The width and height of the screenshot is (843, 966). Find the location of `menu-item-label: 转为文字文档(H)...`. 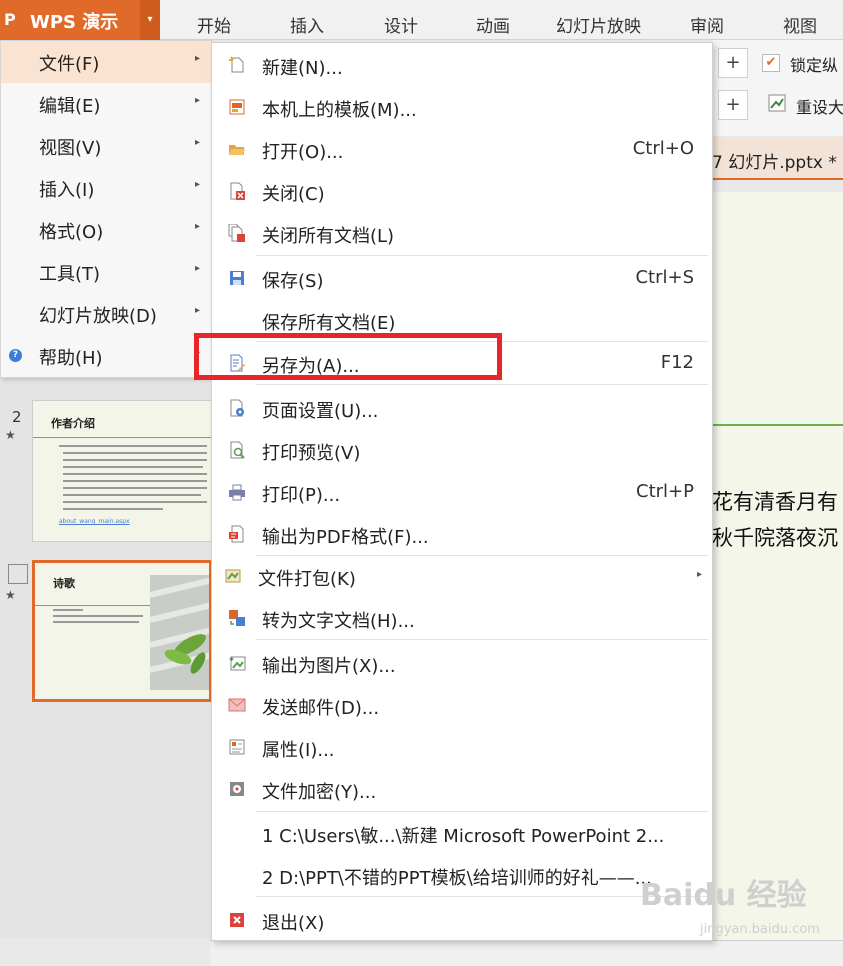

menu-item-label: 转为文字文档(H)... is located at coordinates (338, 621).